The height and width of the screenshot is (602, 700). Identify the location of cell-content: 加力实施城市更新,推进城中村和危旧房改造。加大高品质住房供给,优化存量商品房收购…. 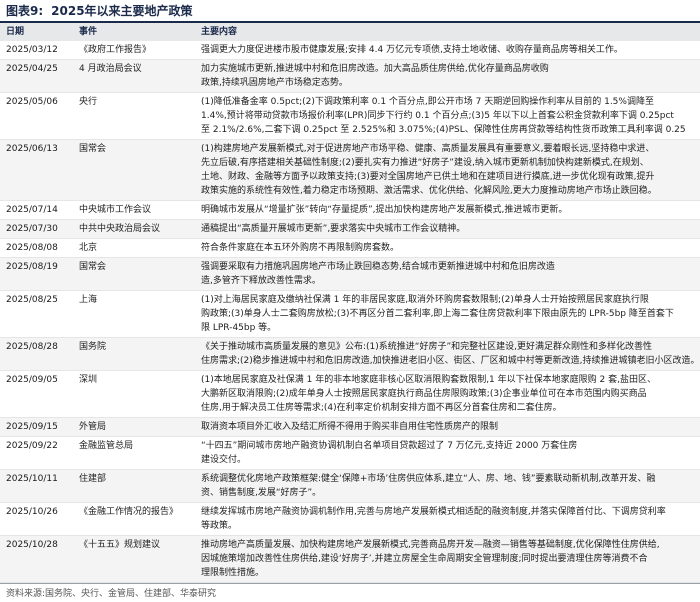
(447, 76).